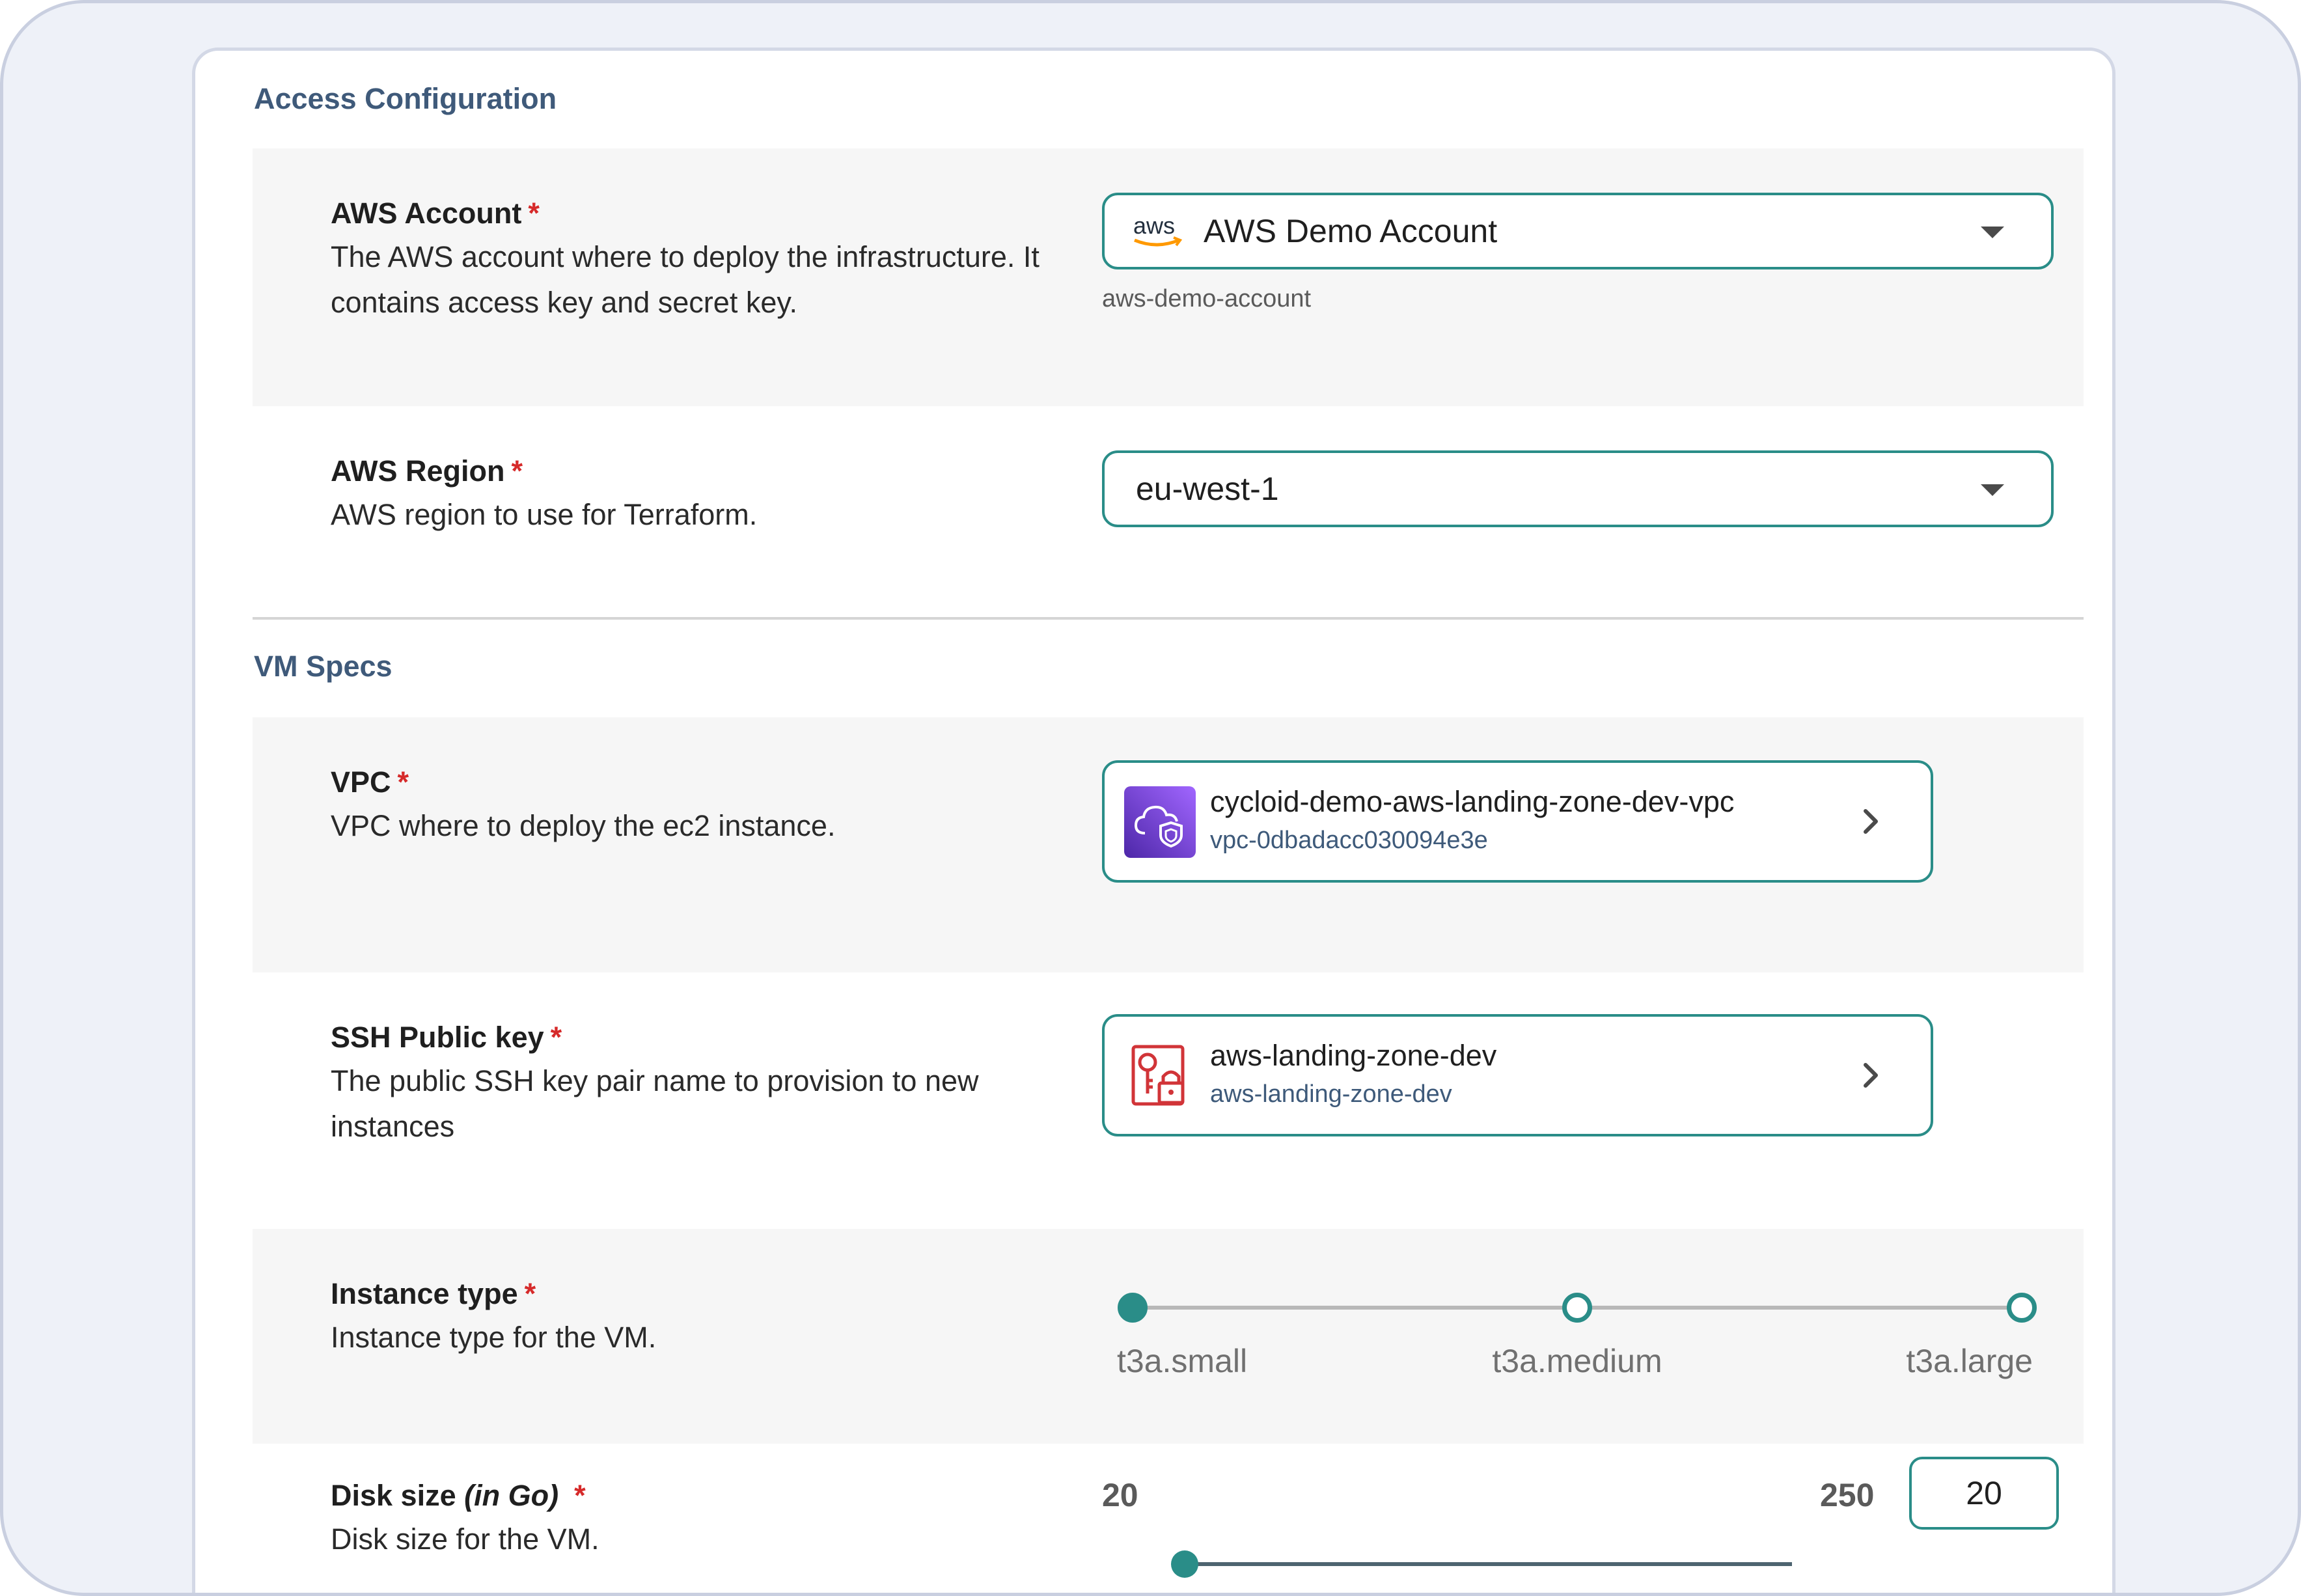 This screenshot has width=2301, height=1596. What do you see at coordinates (1182, 1361) in the screenshot?
I see `step-label-small: t3a.small` at bounding box center [1182, 1361].